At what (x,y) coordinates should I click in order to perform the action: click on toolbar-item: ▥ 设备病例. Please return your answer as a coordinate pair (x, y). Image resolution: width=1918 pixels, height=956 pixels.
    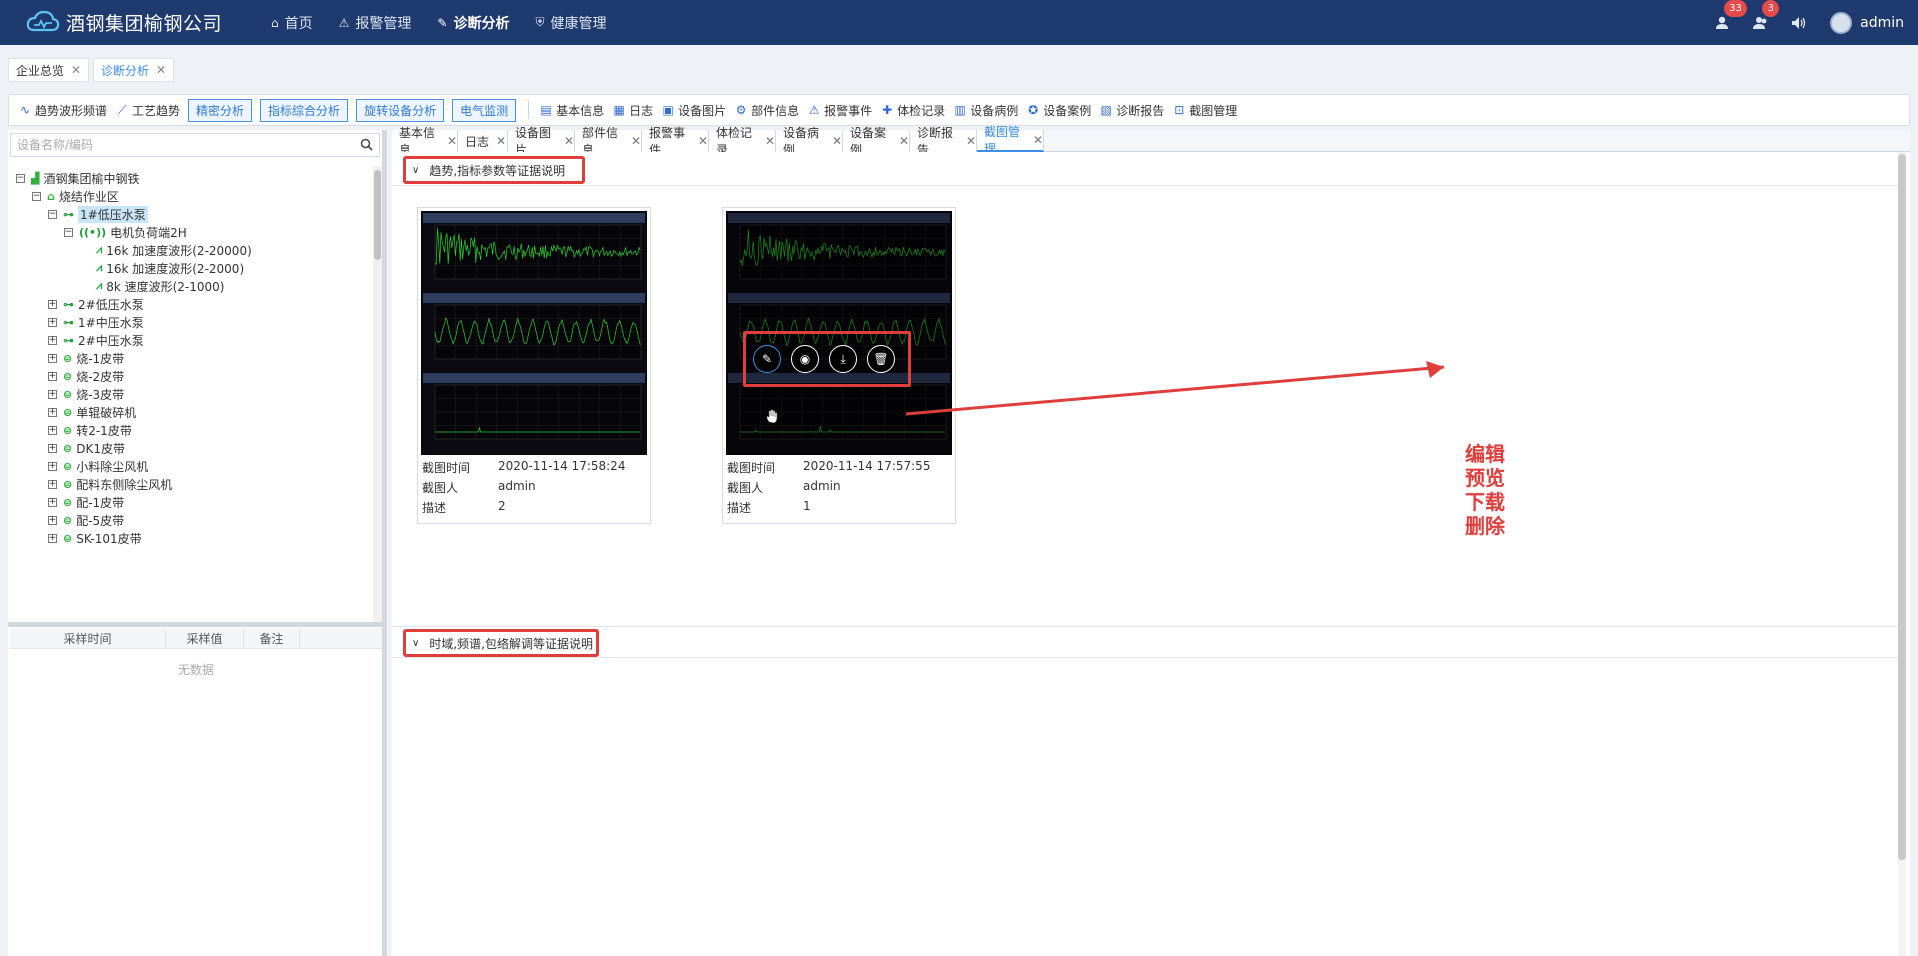
    Looking at the image, I should click on (986, 110).